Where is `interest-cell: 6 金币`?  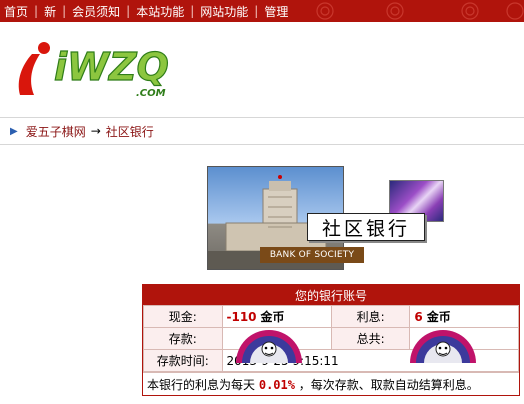 interest-cell: 6 金币 is located at coordinates (464, 316).